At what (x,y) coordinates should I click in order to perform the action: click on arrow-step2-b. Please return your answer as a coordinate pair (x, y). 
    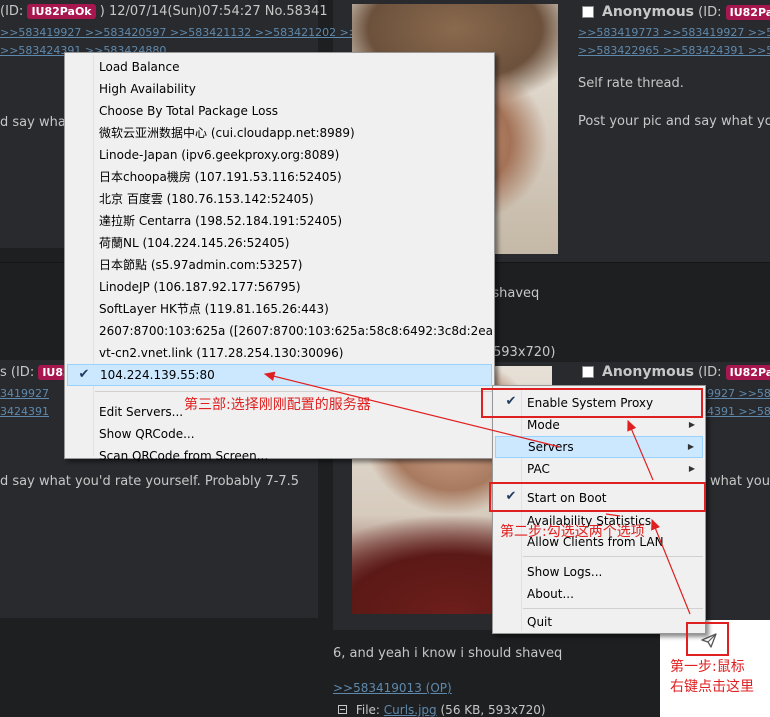
    Looking at the image, I should click on (613, 515).